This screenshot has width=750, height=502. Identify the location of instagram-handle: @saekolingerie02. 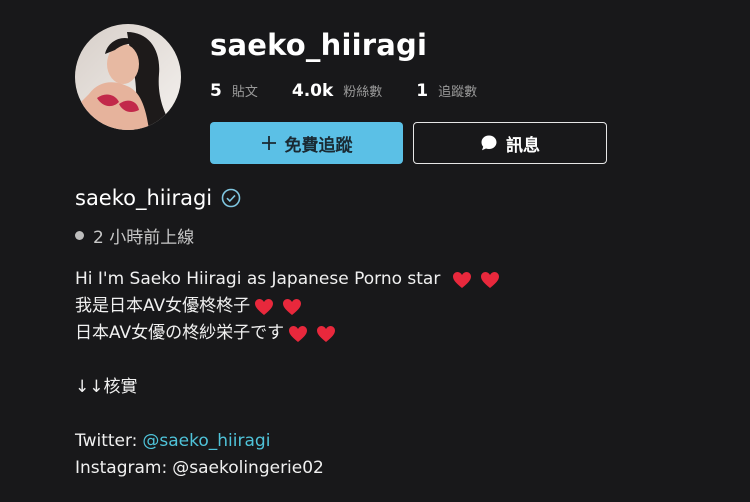
(248, 468).